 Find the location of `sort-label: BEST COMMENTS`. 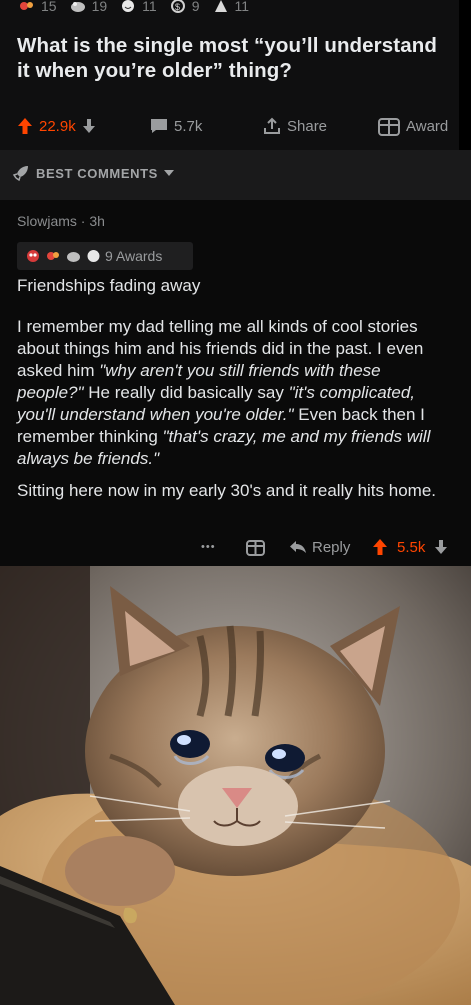

sort-label: BEST COMMENTS is located at coordinates (97, 173).